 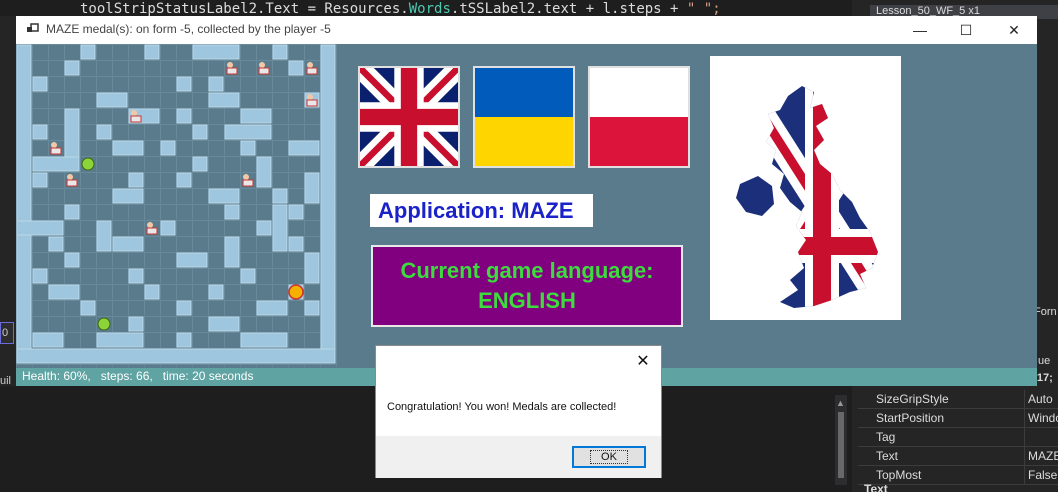 I want to click on property-name: Text, so click(x=887, y=456).